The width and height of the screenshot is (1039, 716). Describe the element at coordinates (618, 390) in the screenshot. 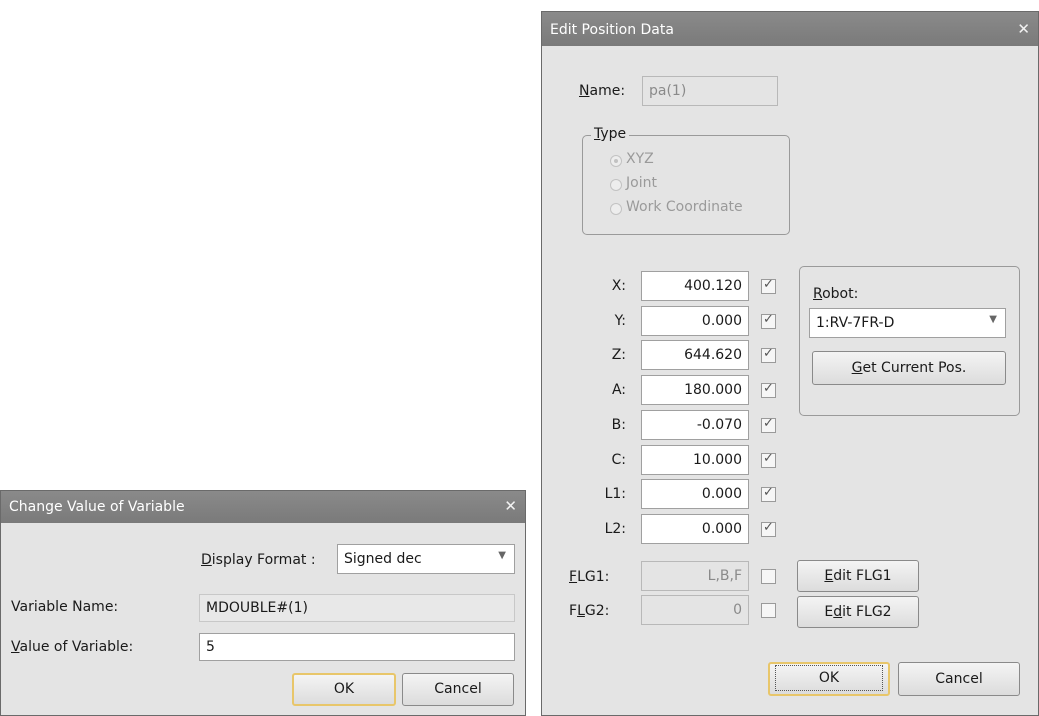

I see `axis-label-a: A:` at that location.